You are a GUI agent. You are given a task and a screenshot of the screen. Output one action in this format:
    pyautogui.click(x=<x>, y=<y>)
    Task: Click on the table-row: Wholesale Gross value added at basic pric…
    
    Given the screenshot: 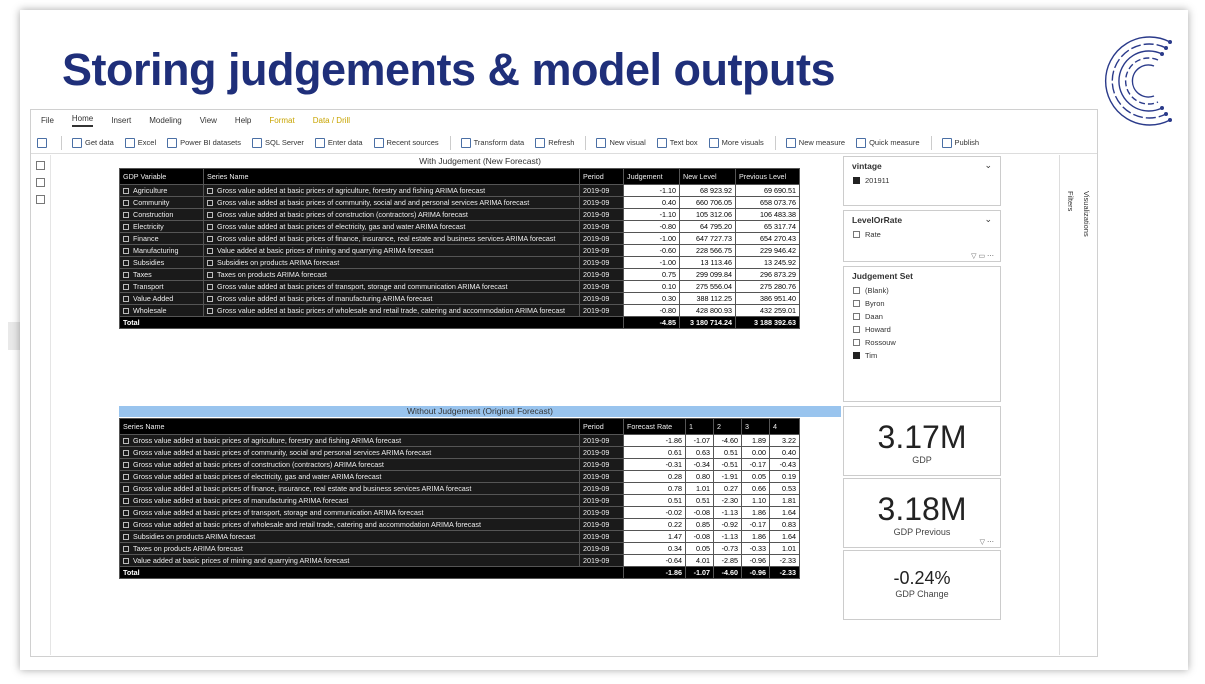 What is the action you would take?
    pyautogui.click(x=459, y=310)
    